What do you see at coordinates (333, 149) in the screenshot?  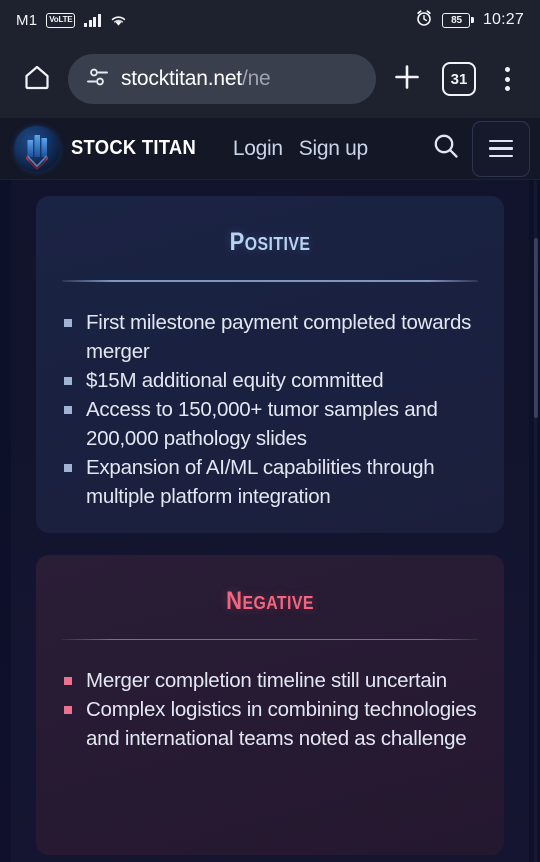 I see `signup-link: Sign up` at bounding box center [333, 149].